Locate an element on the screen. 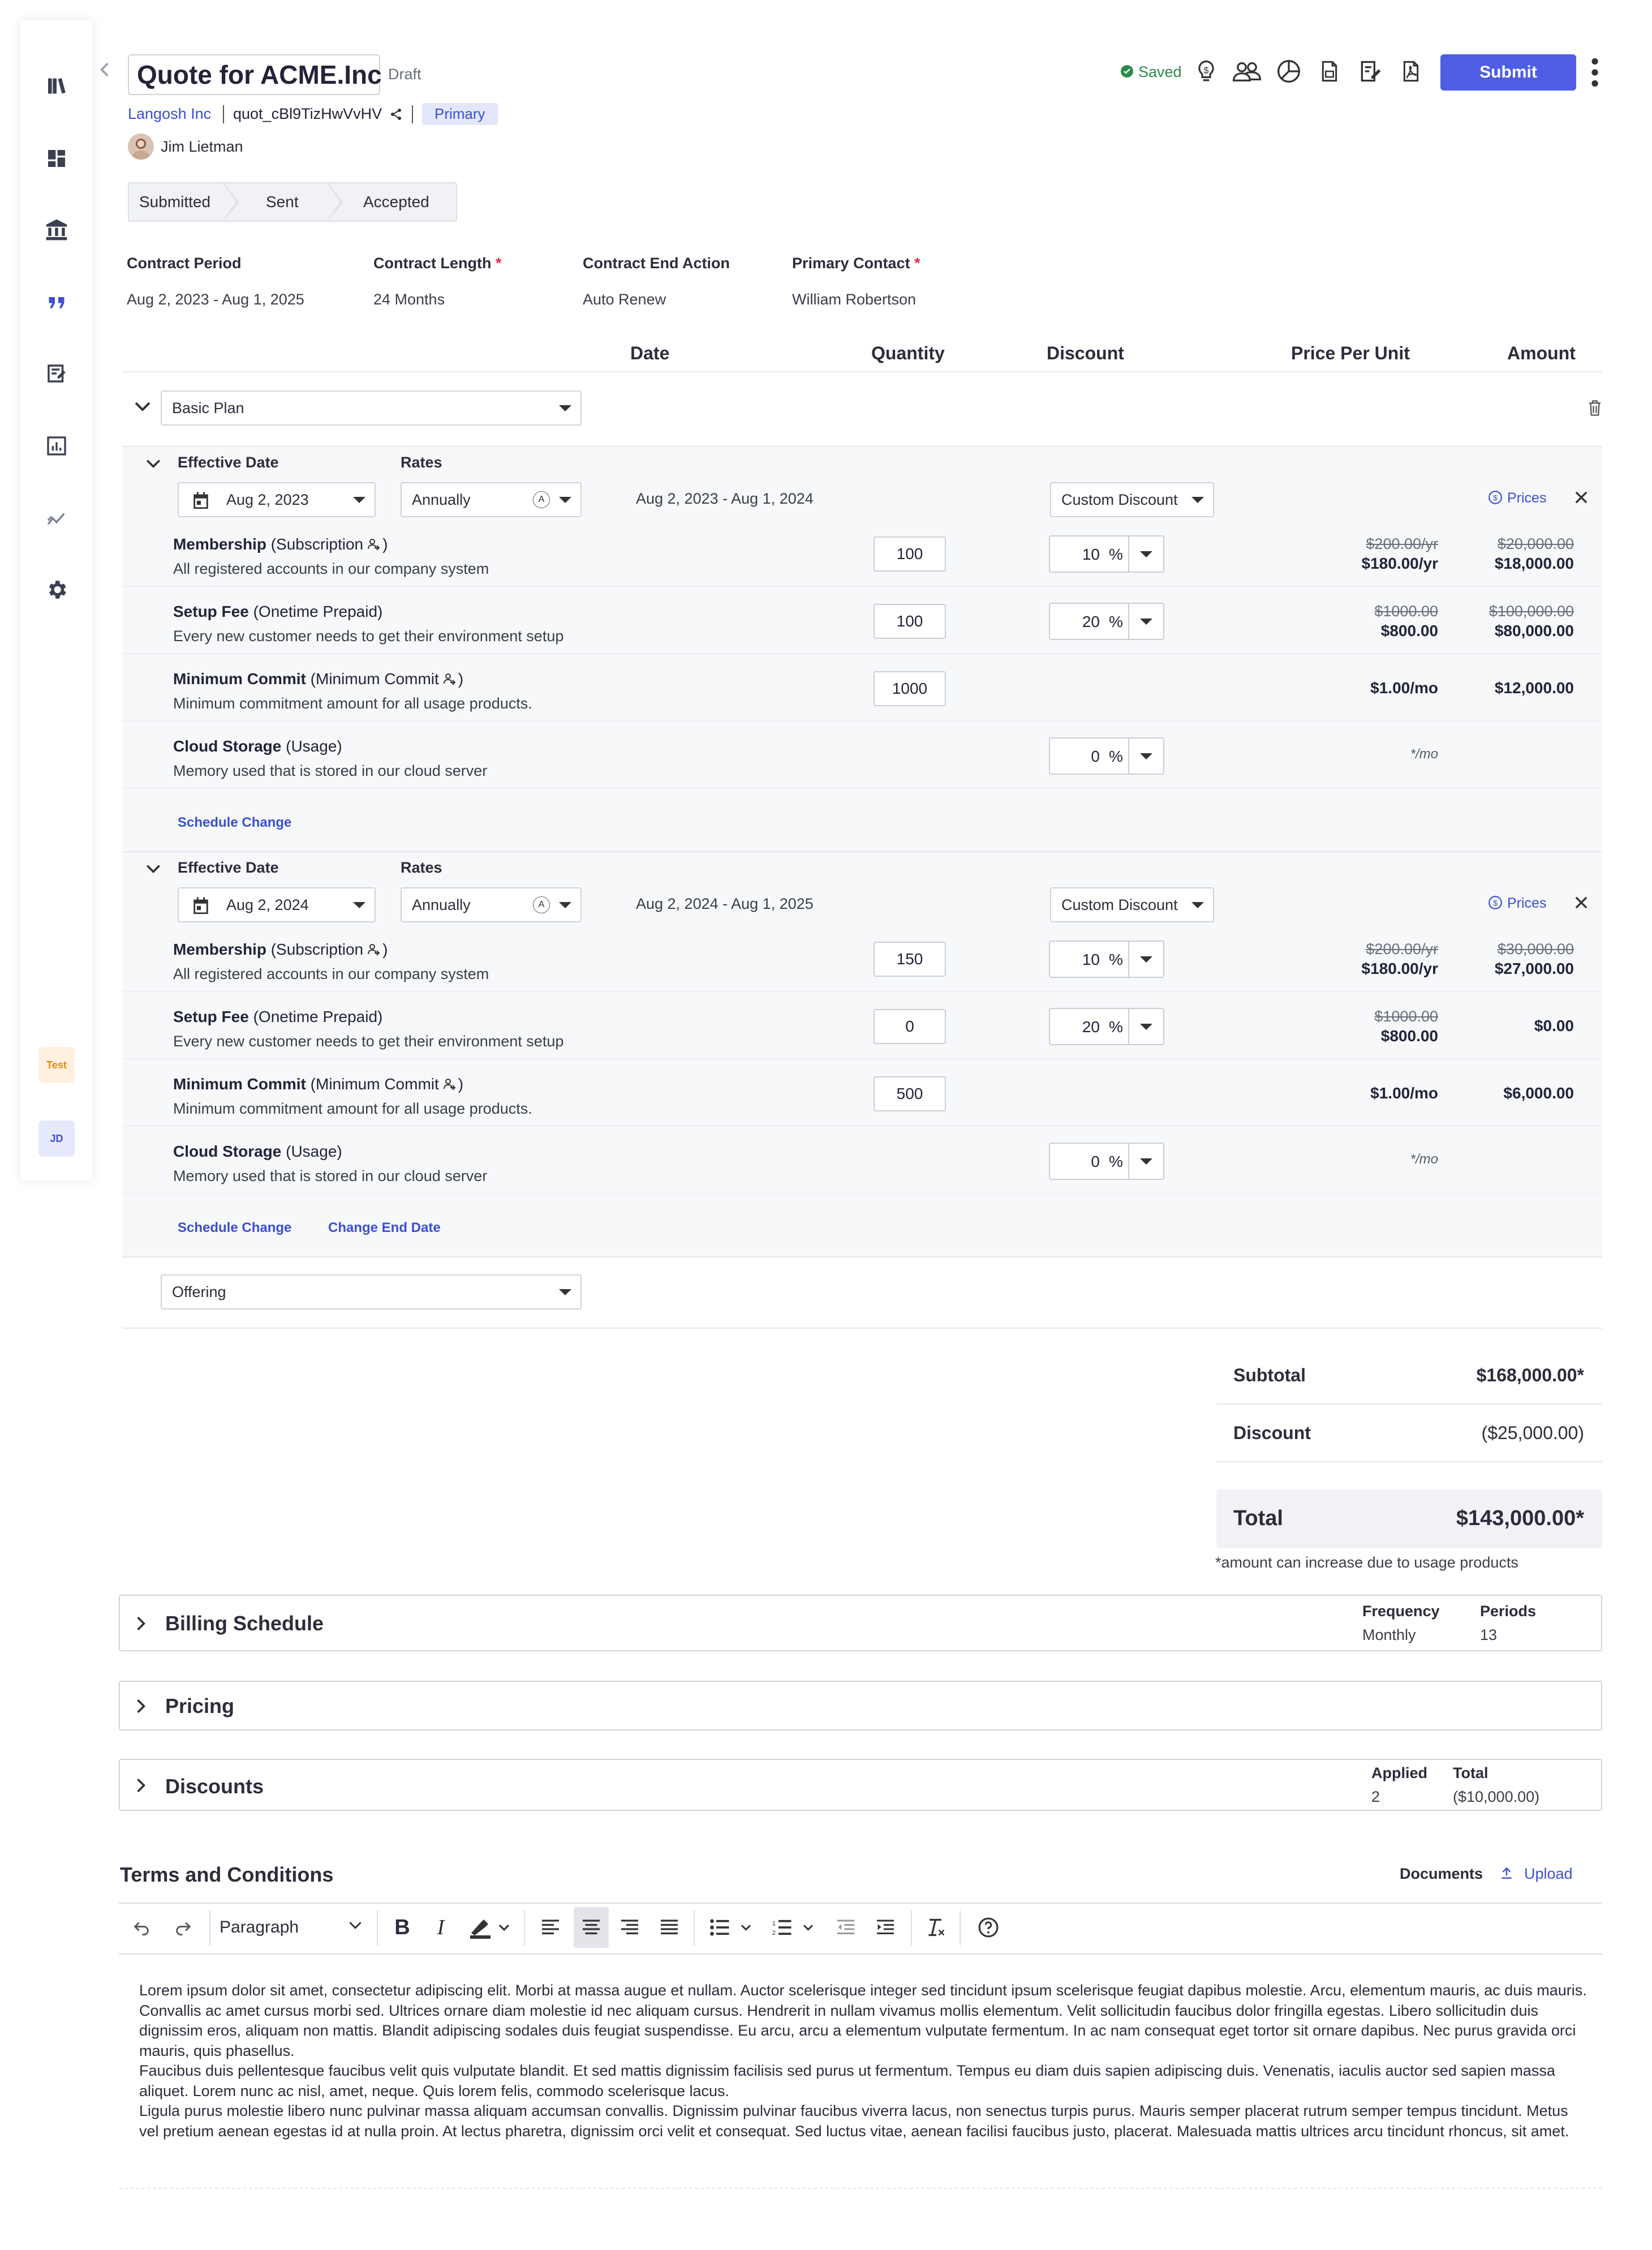 This screenshot has width=1652, height=2250. idea-icon: $ is located at coordinates (1206, 71).